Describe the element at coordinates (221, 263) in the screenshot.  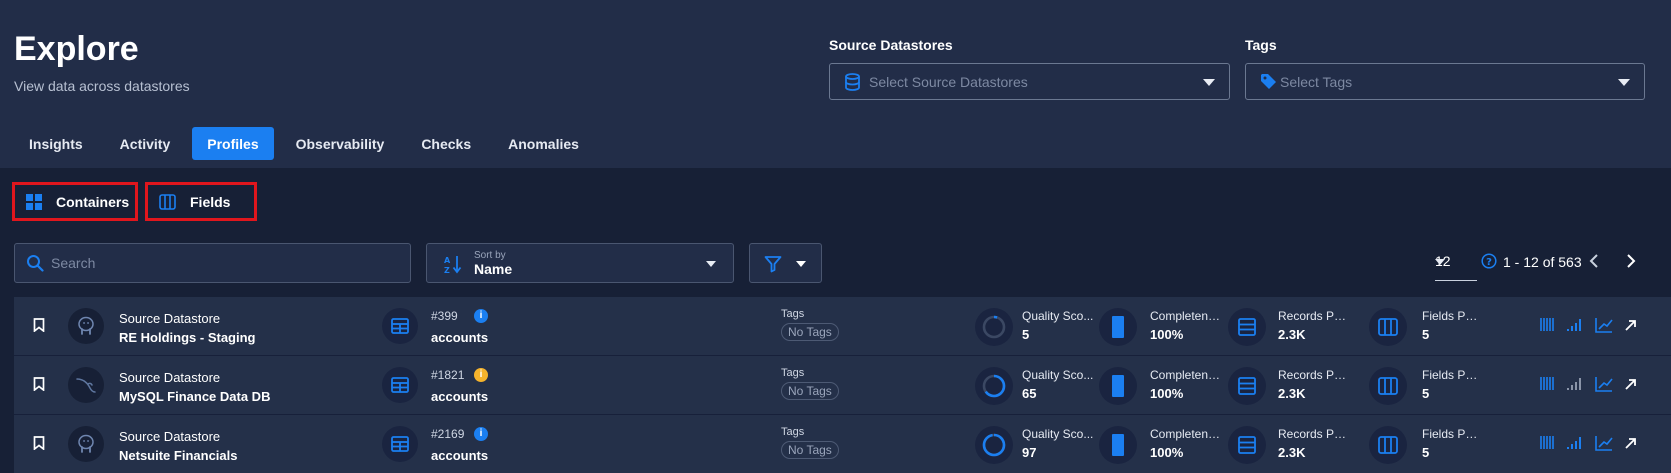
I see `search-input` at that location.